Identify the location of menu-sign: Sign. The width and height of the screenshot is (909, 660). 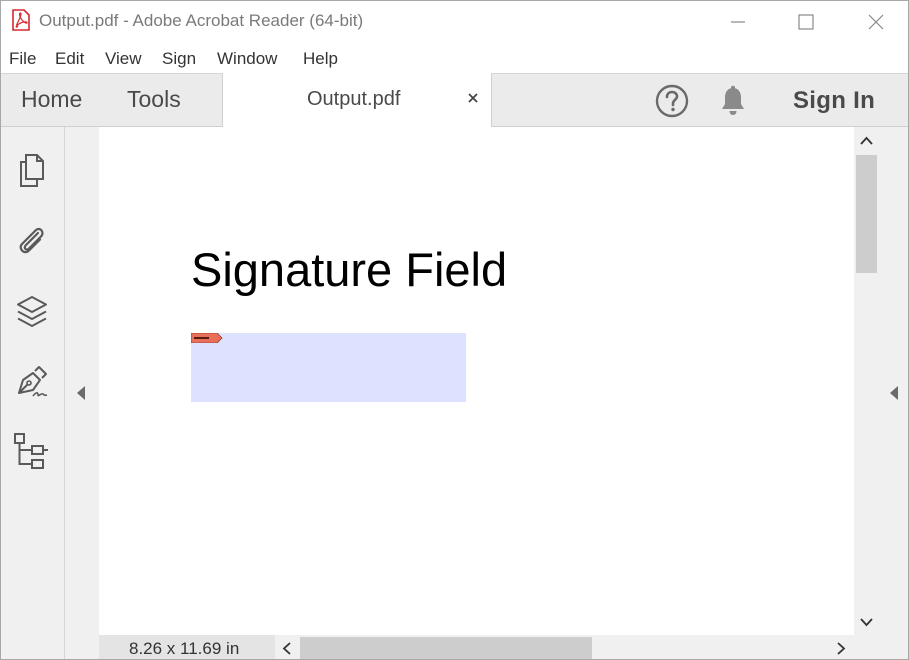
(179, 59).